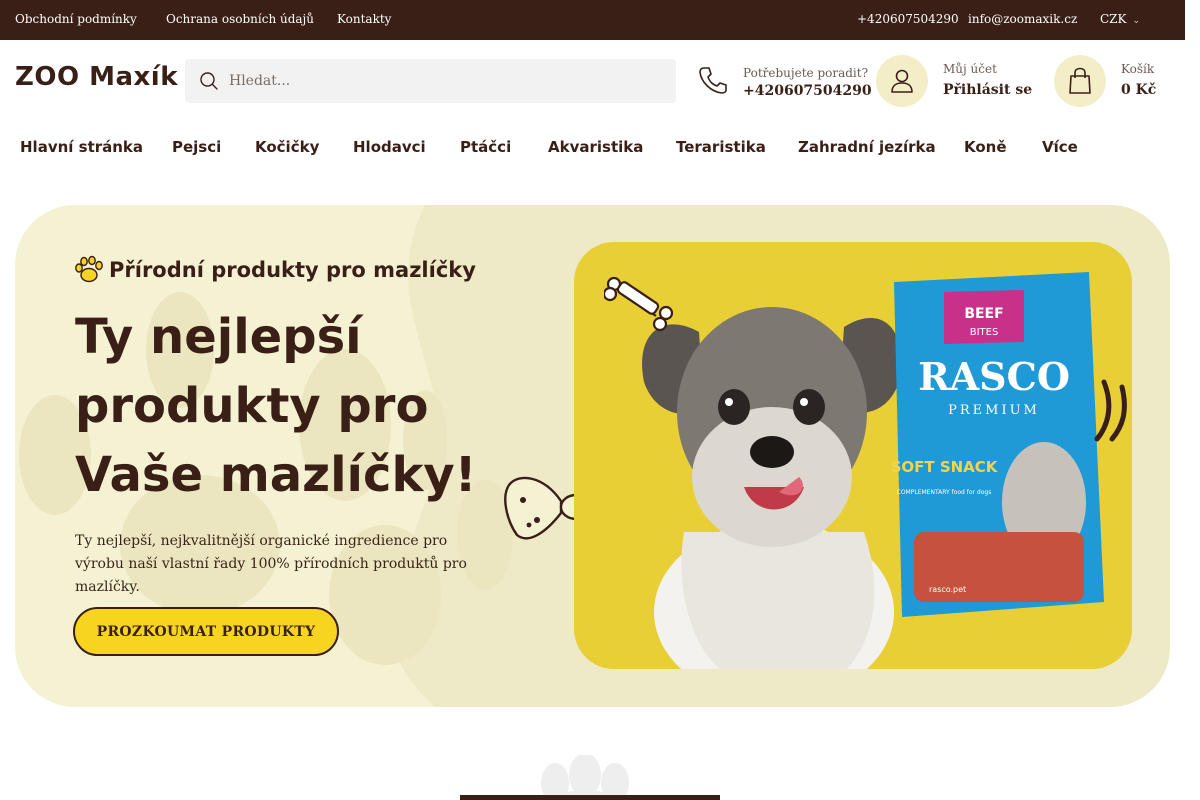 Image resolution: width=1200 pixels, height=800 pixels. What do you see at coordinates (276, 406) in the screenshot?
I see `hero-headline: Ty nejlepší produkty pro Vaše mazlíčky!` at bounding box center [276, 406].